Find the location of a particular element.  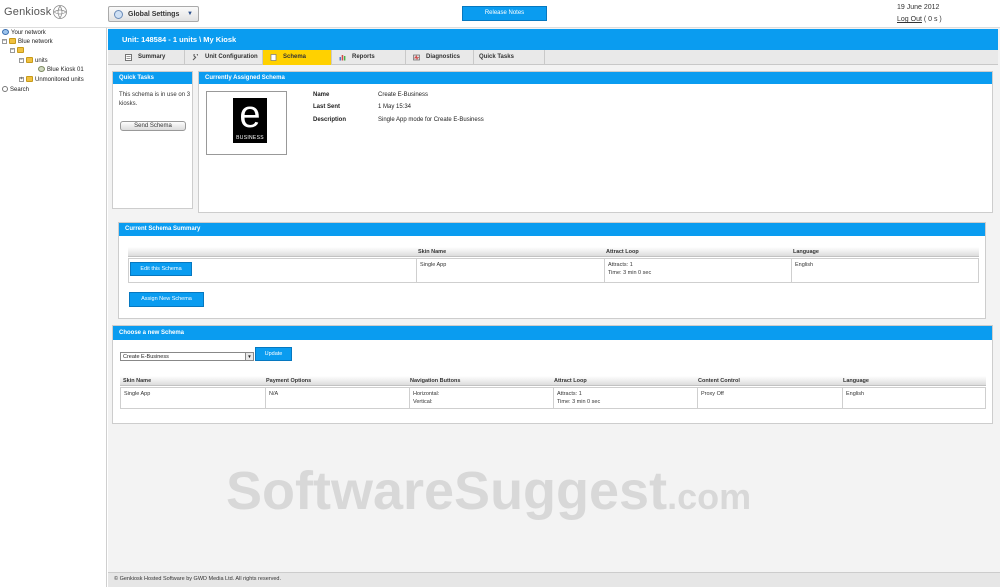

tab-summary: Summary is located at coordinates (151, 57).